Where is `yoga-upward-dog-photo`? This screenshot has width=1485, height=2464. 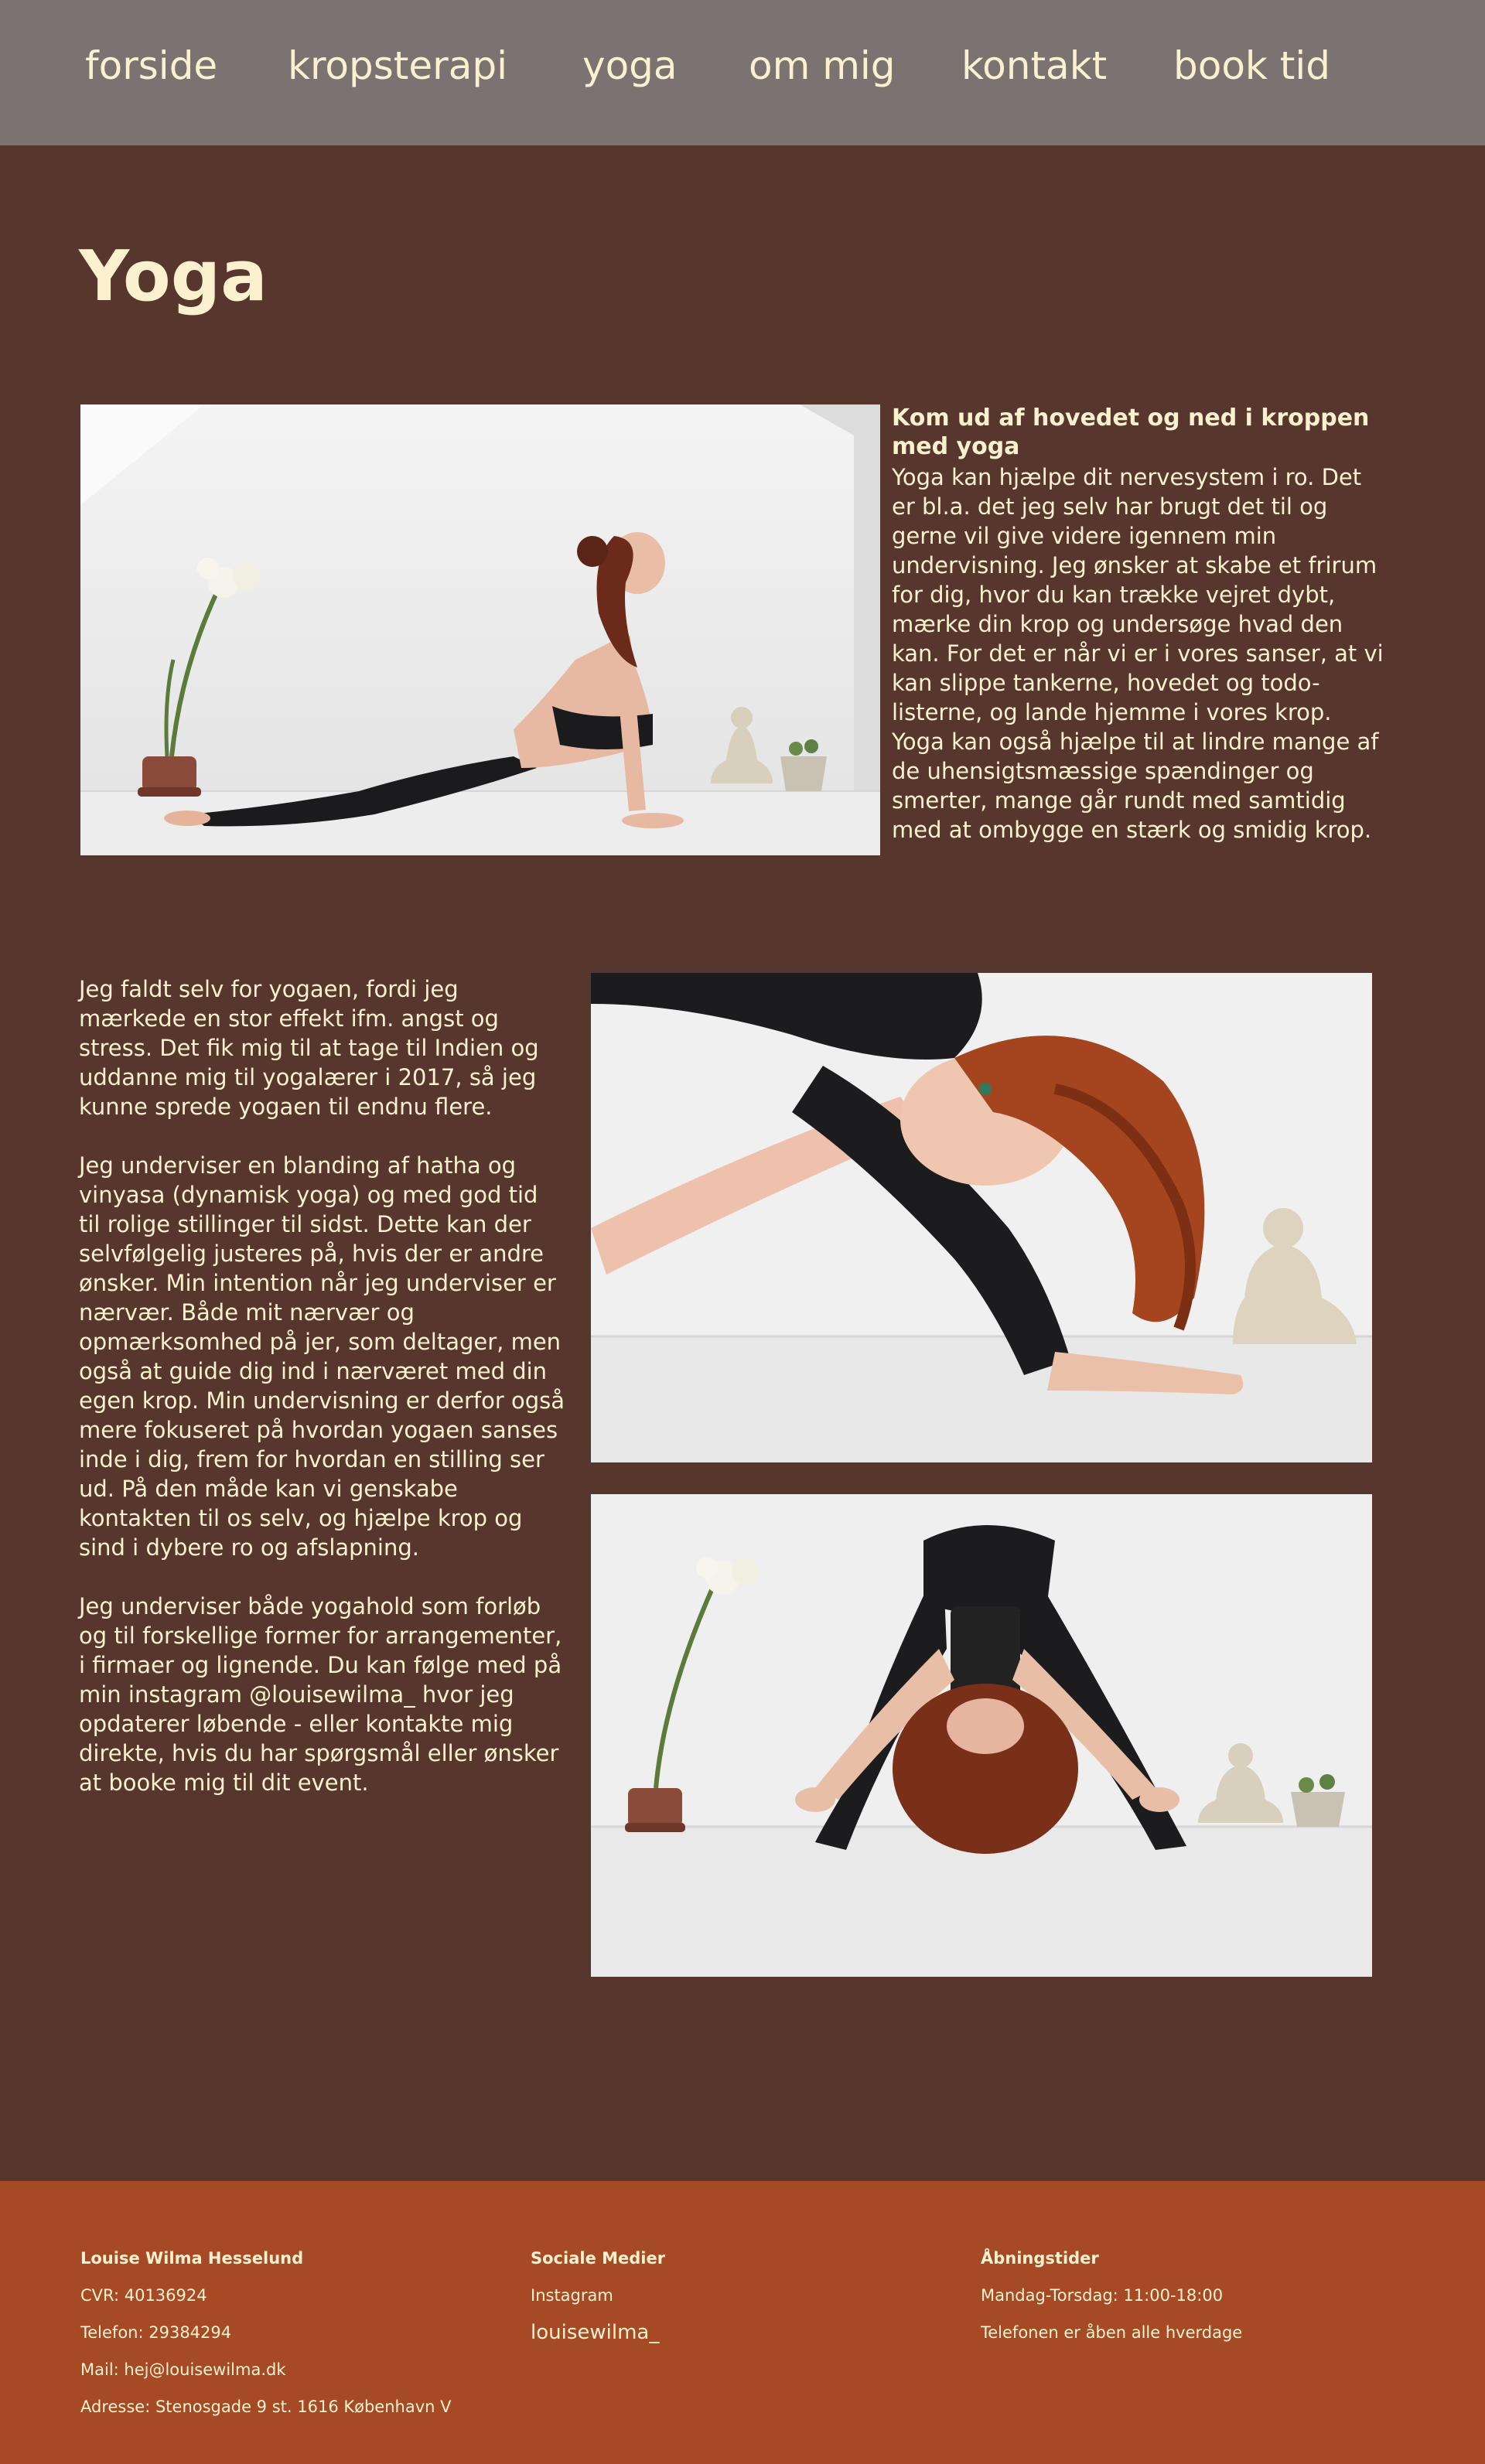 yoga-upward-dog-photo is located at coordinates (480, 629).